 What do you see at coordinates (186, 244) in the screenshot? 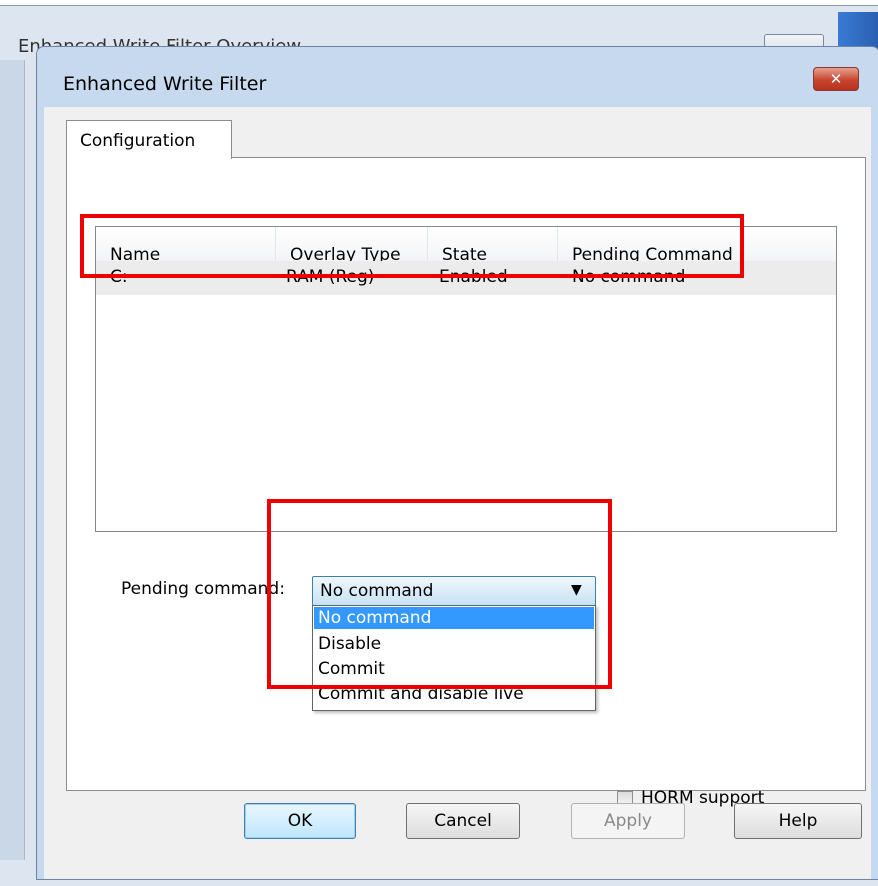
I see `column-header-name: Name` at bounding box center [186, 244].